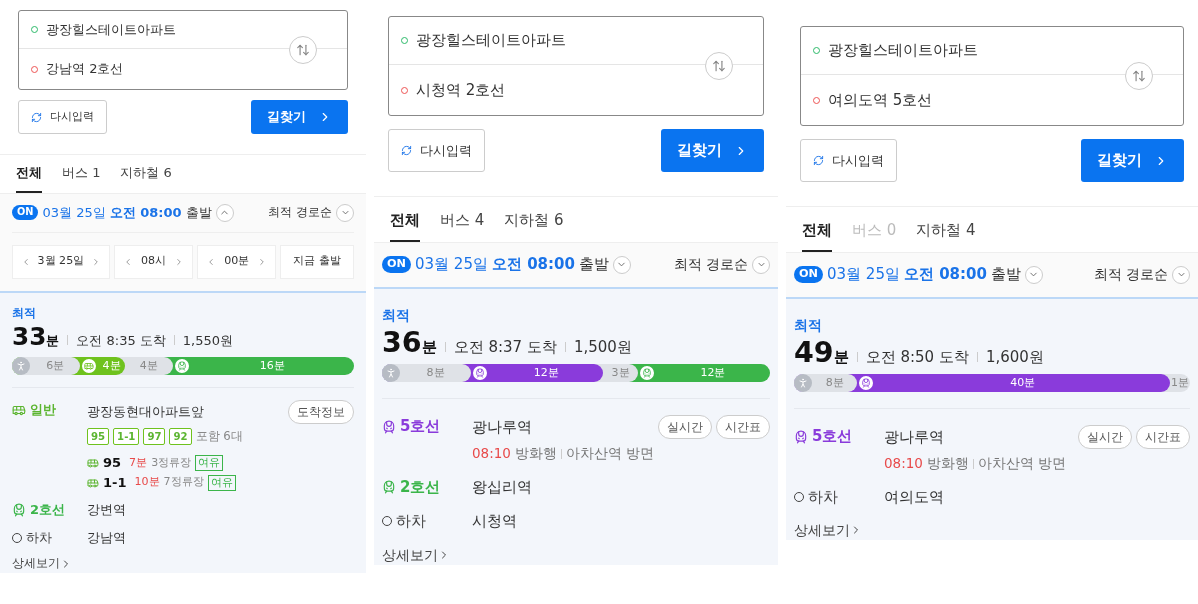  What do you see at coordinates (803, 383) in the screenshot?
I see `walking-person-icon` at bounding box center [803, 383].